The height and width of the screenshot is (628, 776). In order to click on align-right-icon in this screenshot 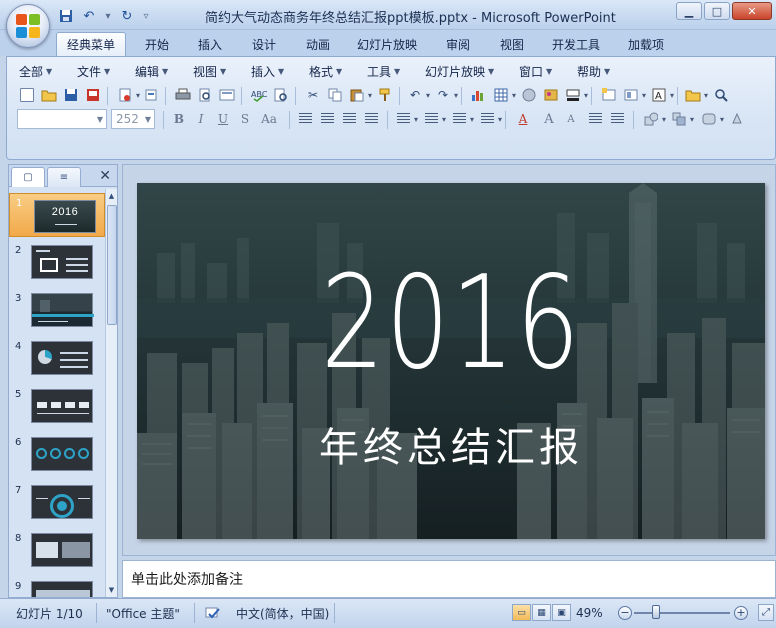, I will do `click(349, 119)`.